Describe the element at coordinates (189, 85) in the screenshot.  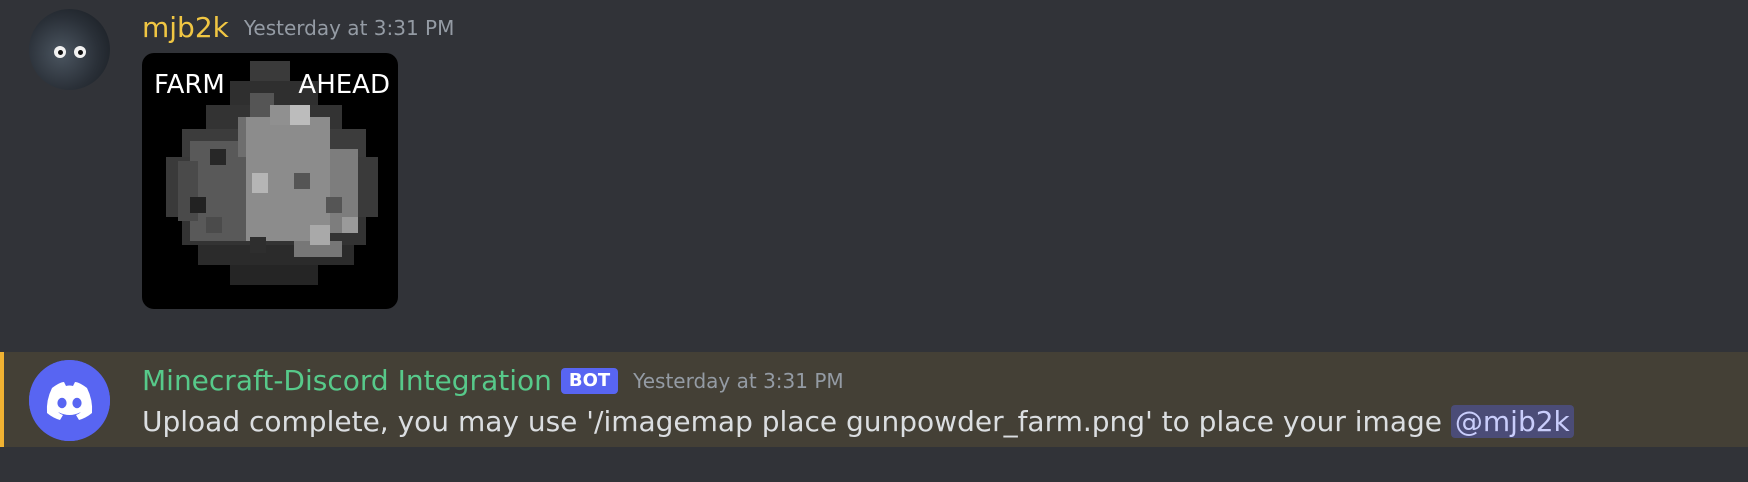
I see `image-caption-left: FARM` at that location.